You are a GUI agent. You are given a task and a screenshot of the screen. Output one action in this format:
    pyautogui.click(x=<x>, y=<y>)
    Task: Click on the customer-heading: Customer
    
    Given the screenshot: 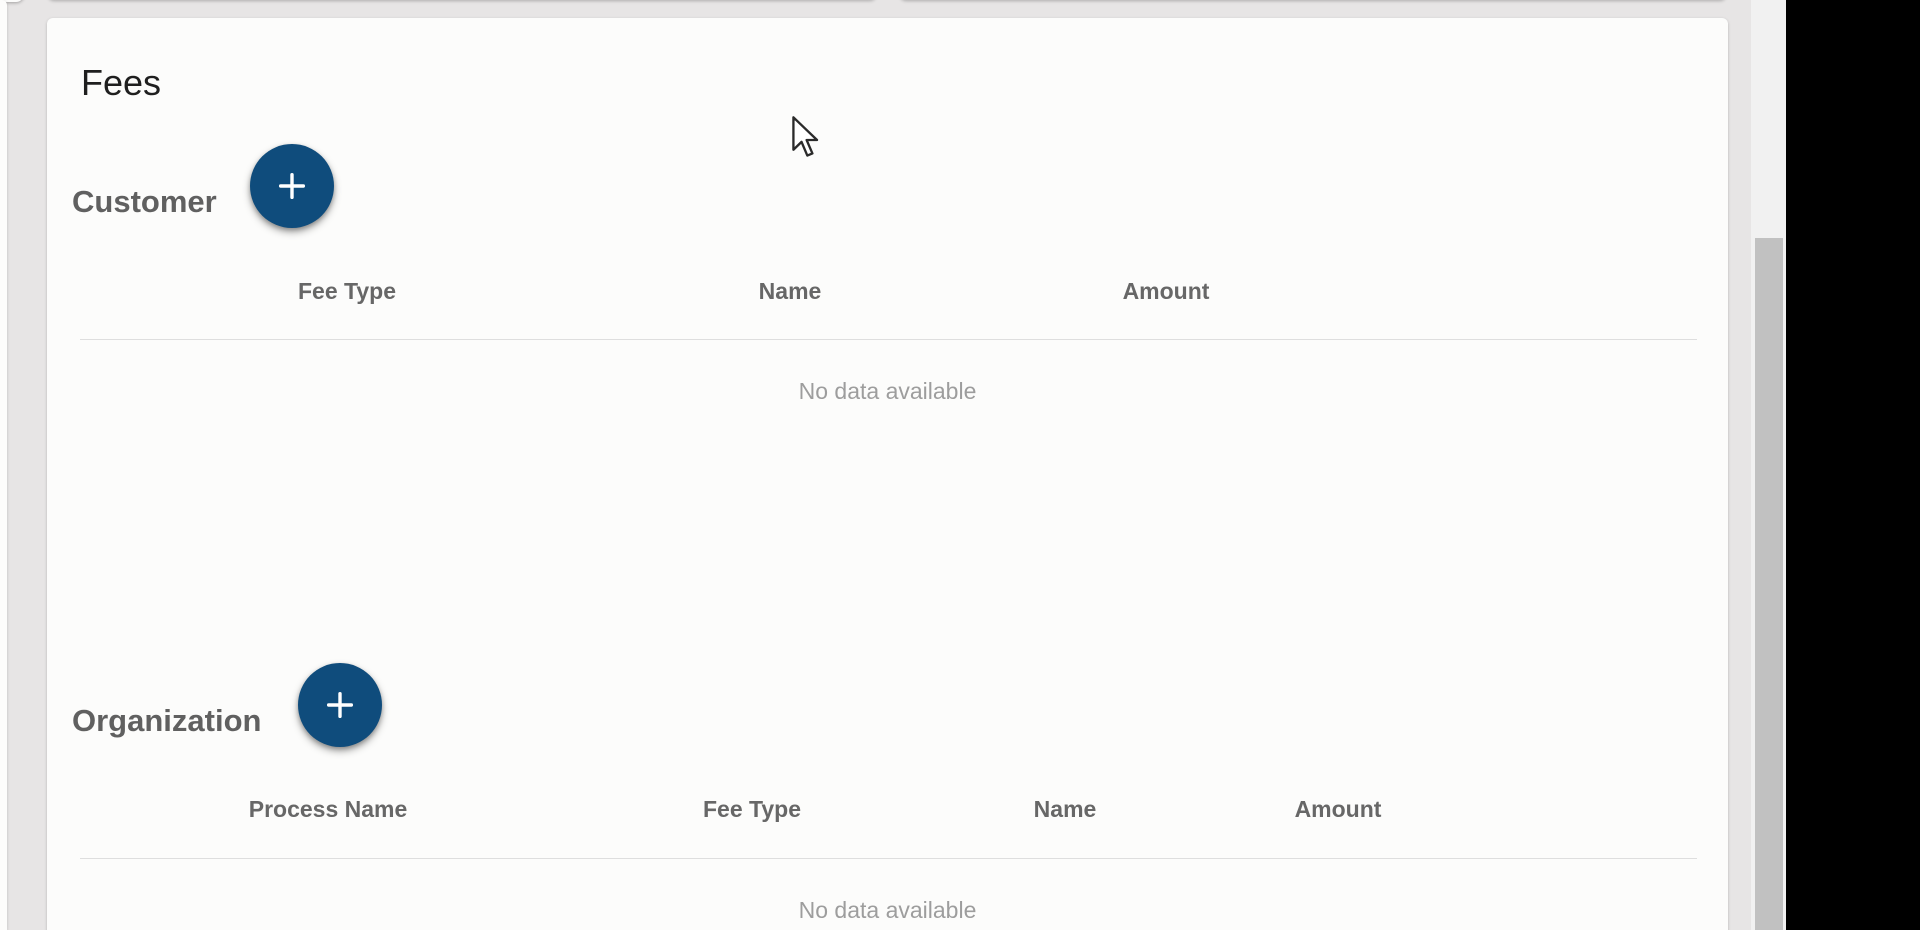 What is the action you would take?
    pyautogui.click(x=144, y=201)
    